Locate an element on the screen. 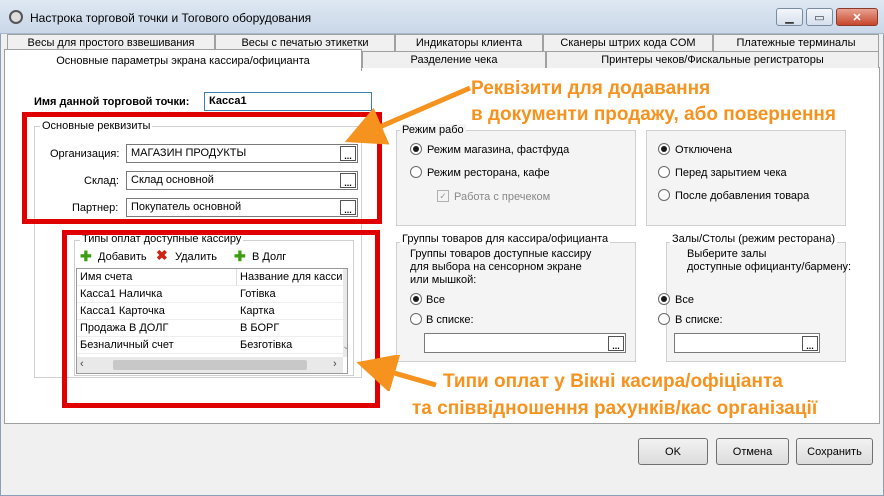  point-name-label: Имя данной торговой точки: is located at coordinates (112, 102).